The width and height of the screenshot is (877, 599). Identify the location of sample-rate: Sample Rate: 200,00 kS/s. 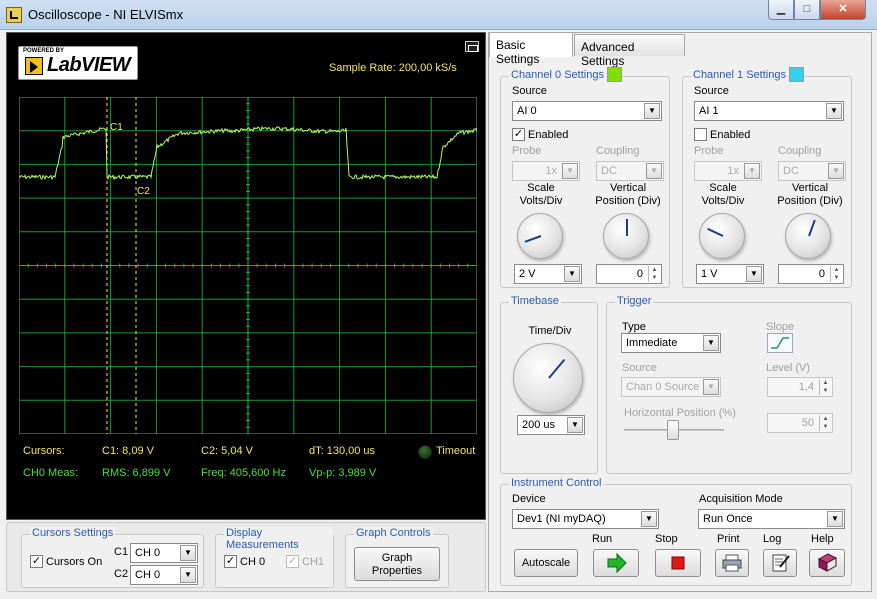
(393, 68).